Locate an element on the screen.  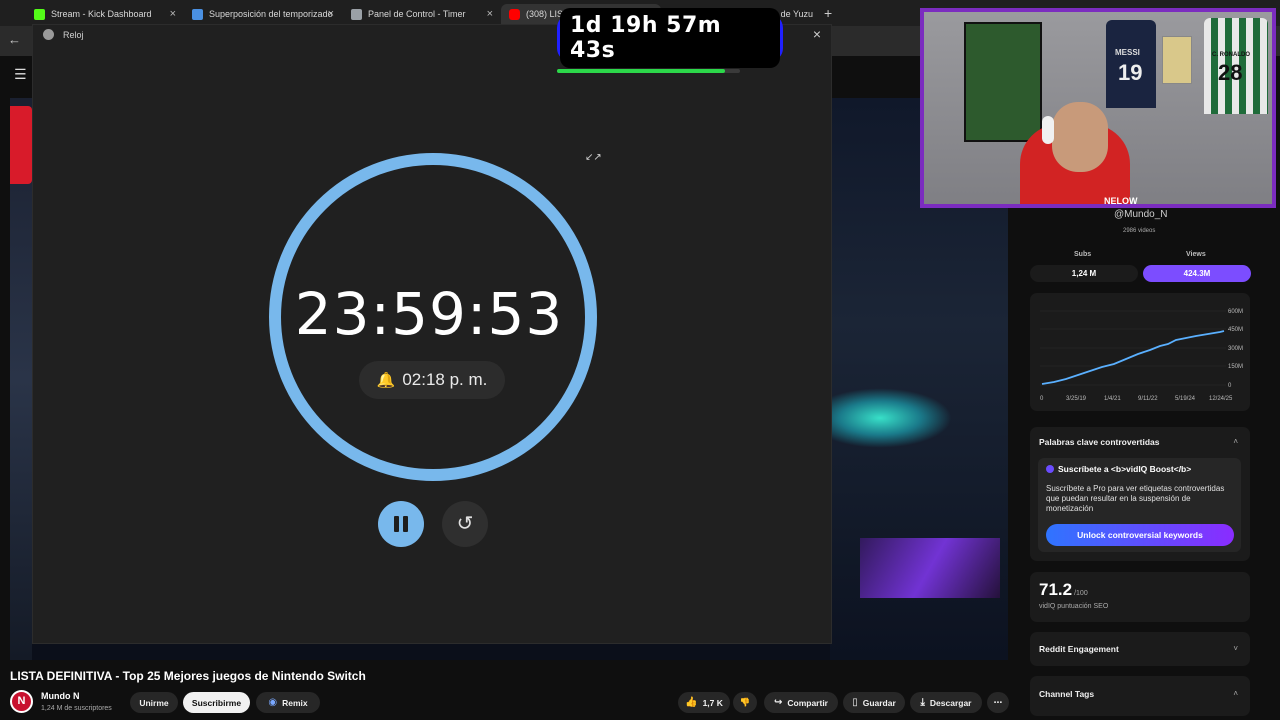
vidiq-icon is located at coordinates (1050, 469).